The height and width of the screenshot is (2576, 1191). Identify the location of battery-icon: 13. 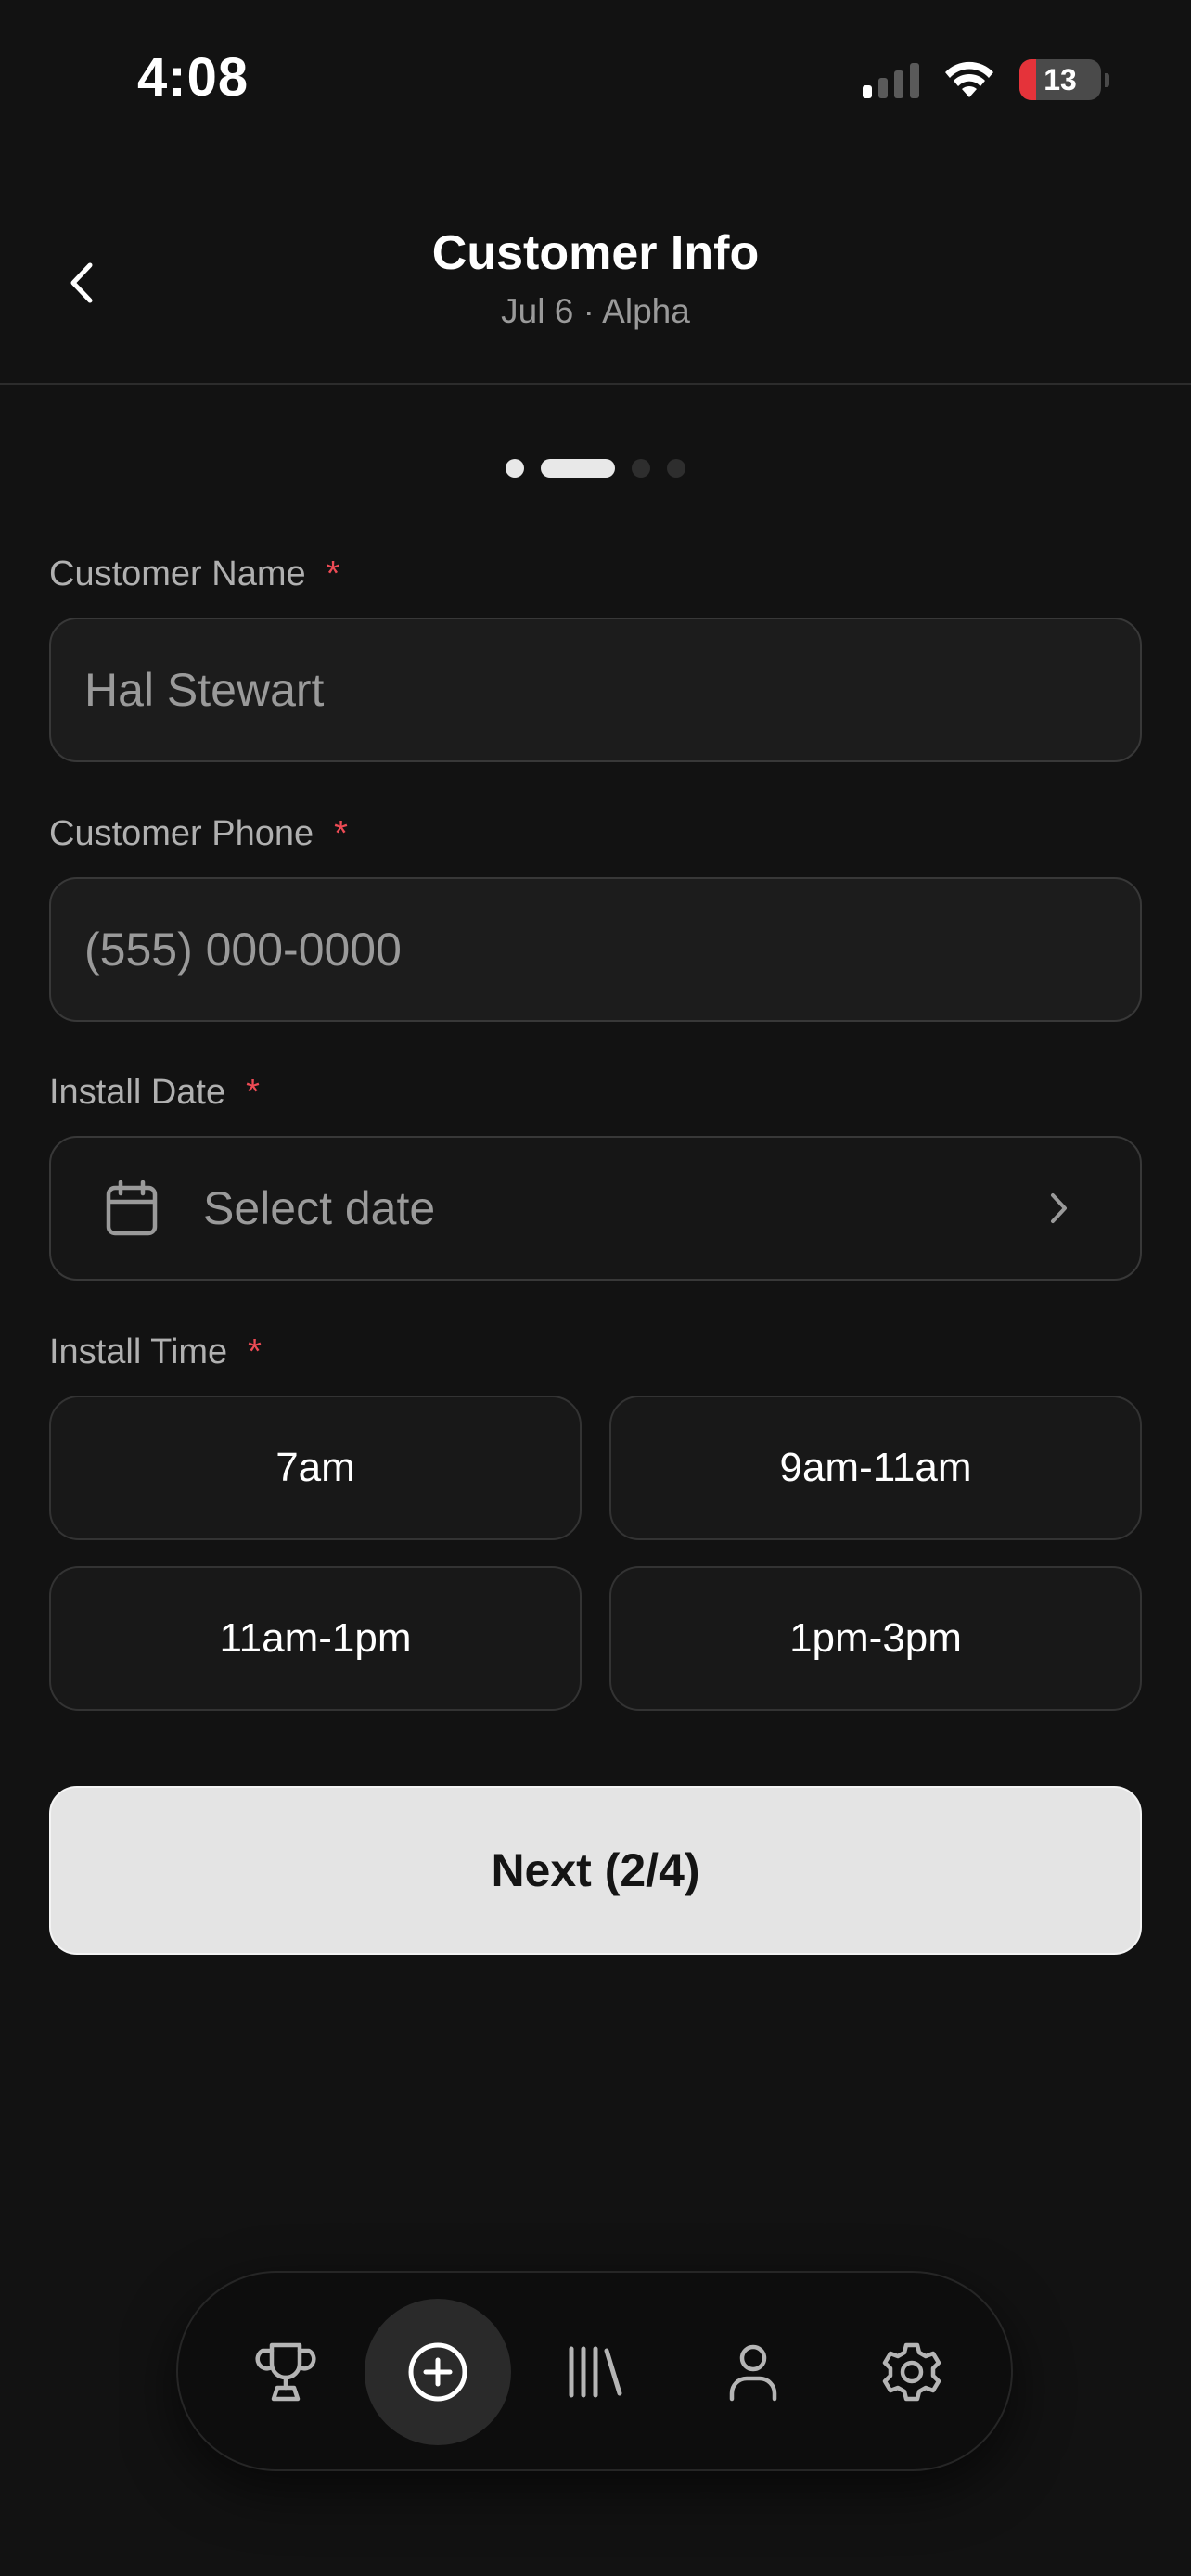
(1060, 79).